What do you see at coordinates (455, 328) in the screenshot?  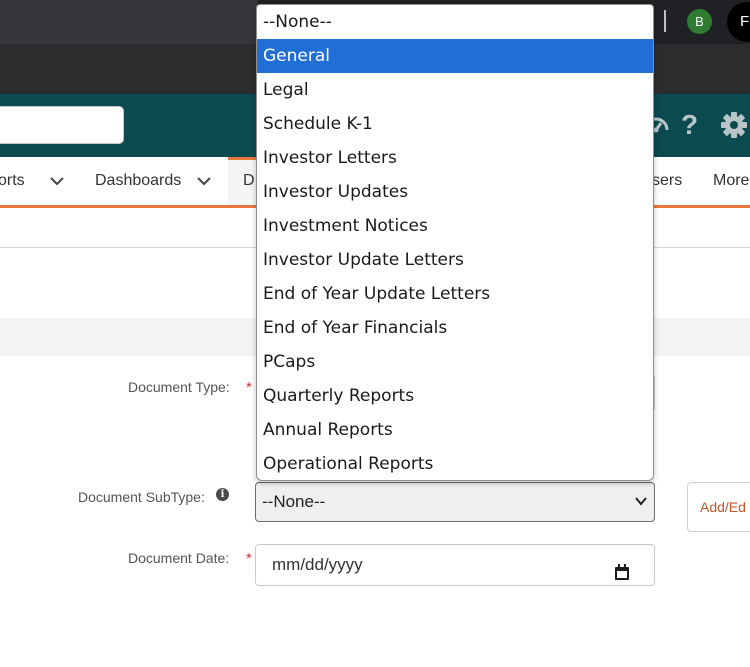 I see `dropdown-option: End of Year Financials` at bounding box center [455, 328].